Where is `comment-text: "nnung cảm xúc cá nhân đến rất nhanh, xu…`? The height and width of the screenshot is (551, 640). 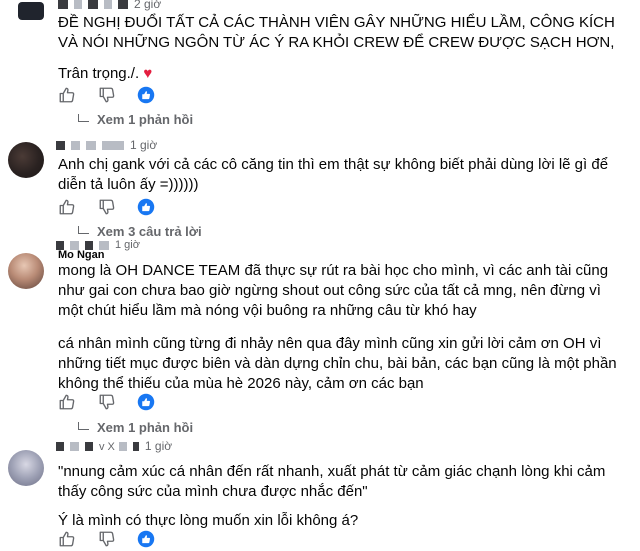 comment-text: "nnung cảm xúc cá nhân đến rất nhanh, xu… is located at coordinates (340, 496).